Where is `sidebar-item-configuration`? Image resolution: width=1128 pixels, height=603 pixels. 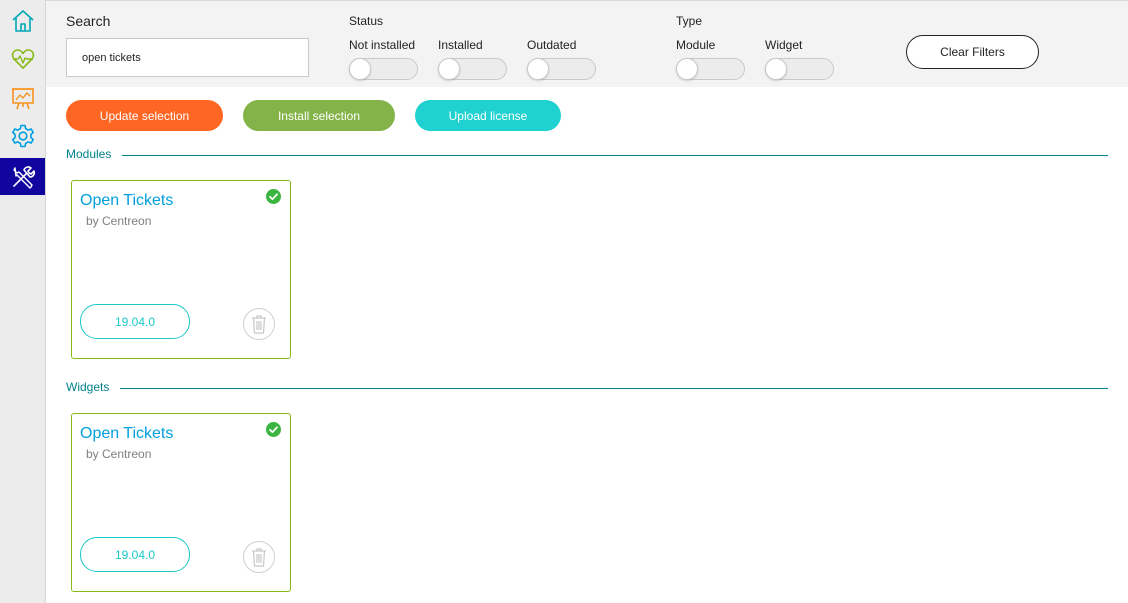
sidebar-item-configuration is located at coordinates (22, 135).